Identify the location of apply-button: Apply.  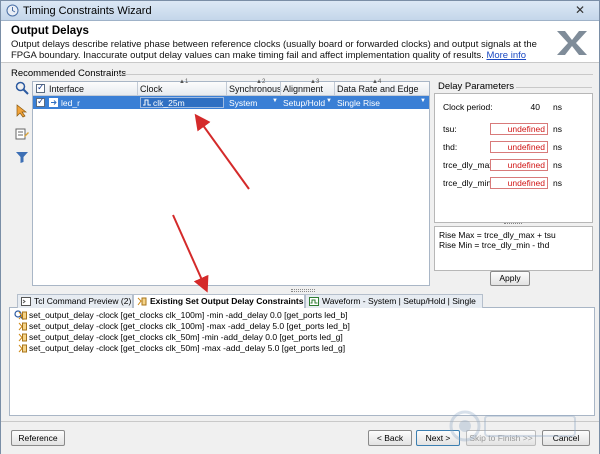
(510, 278).